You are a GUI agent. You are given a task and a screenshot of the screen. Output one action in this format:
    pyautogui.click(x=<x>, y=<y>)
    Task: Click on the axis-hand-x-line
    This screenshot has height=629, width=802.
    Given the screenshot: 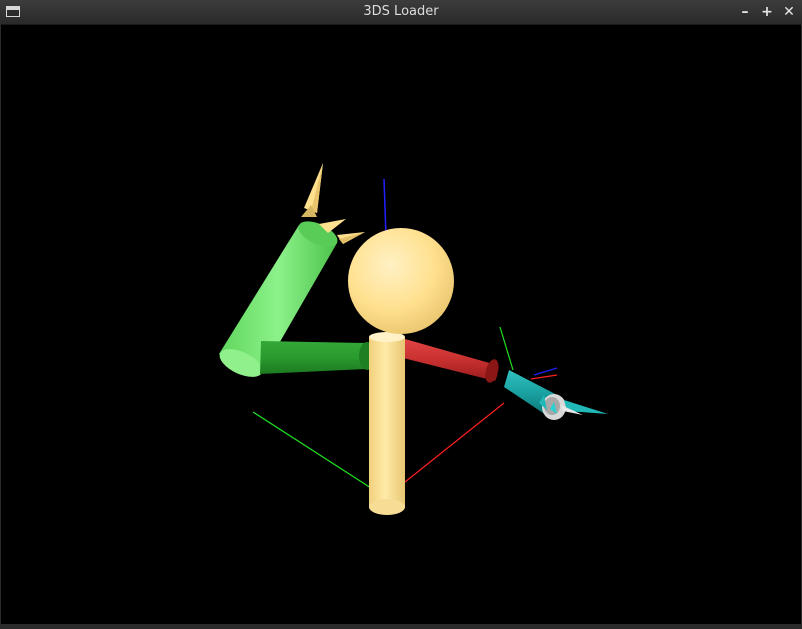 What is the action you would take?
    pyautogui.click(x=544, y=377)
    